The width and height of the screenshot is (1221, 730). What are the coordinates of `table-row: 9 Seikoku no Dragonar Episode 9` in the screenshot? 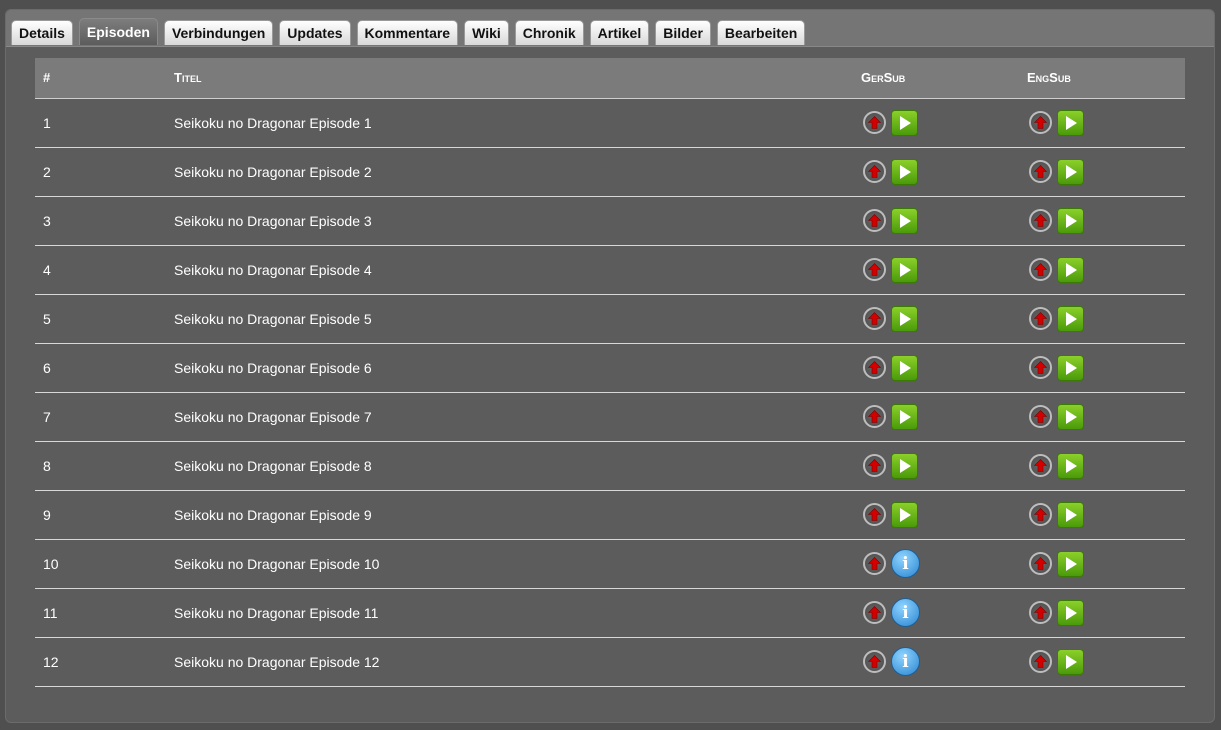 It's located at (610, 515).